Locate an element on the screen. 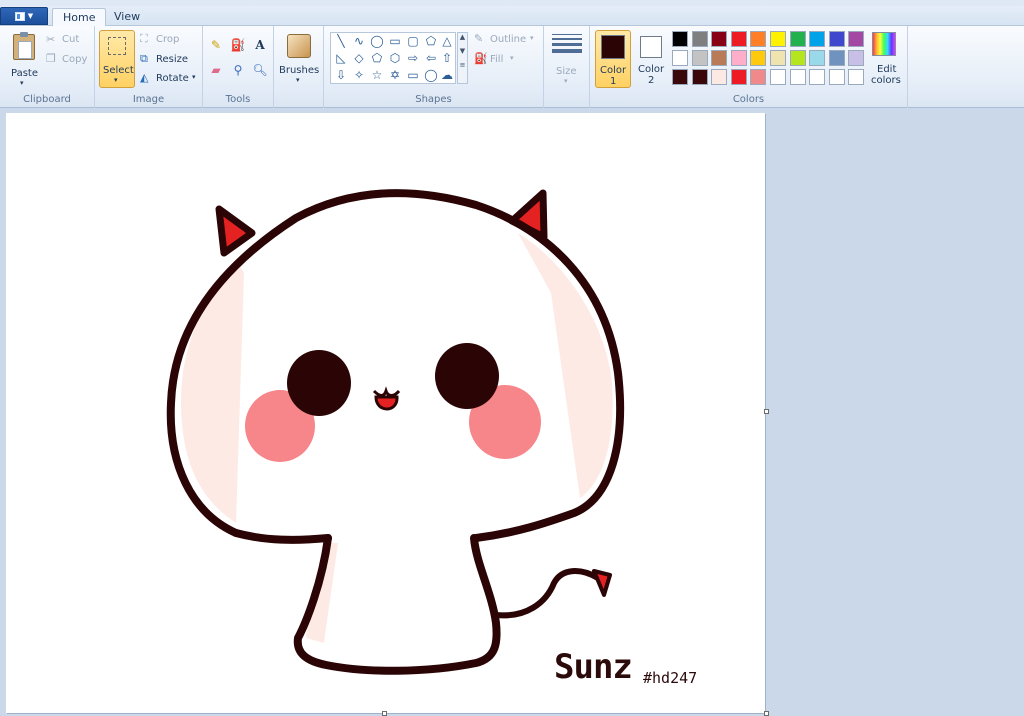  tail is located at coordinates (547, 593).